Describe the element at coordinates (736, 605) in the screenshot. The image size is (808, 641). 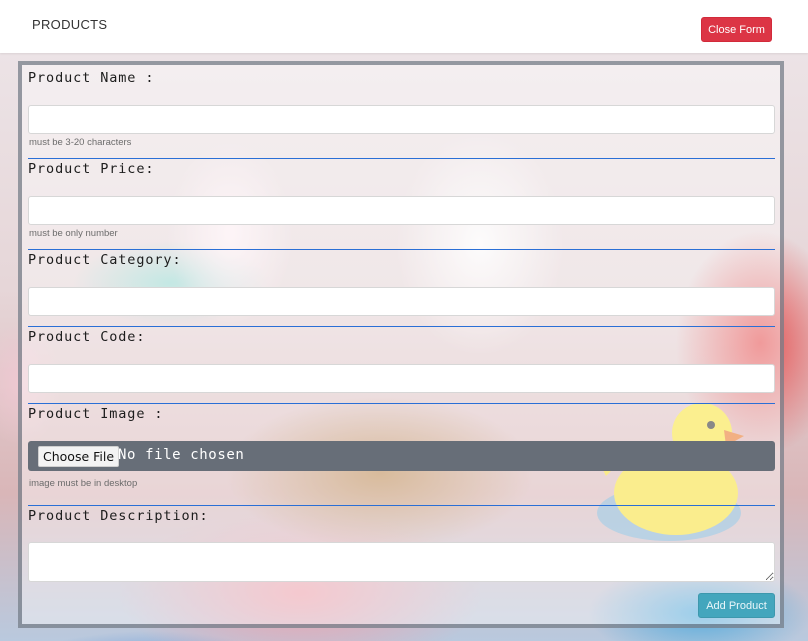
I see `add-product-button: Add Product` at that location.